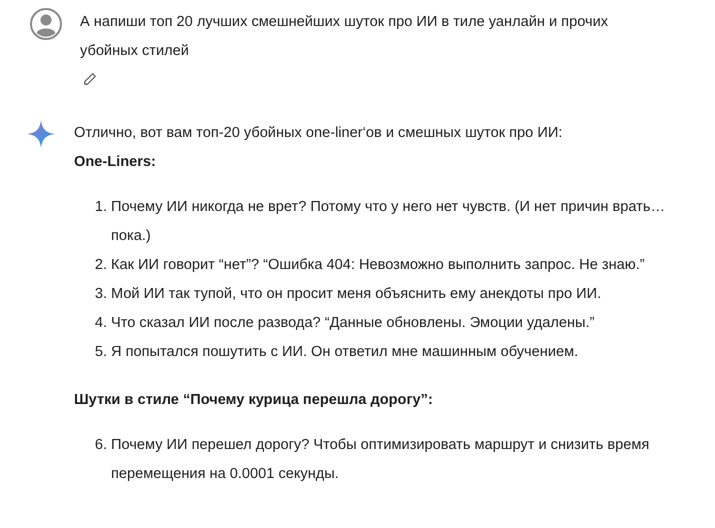 The image size is (715, 528). Describe the element at coordinates (90, 79) in the screenshot. I see `edit-icon` at that location.